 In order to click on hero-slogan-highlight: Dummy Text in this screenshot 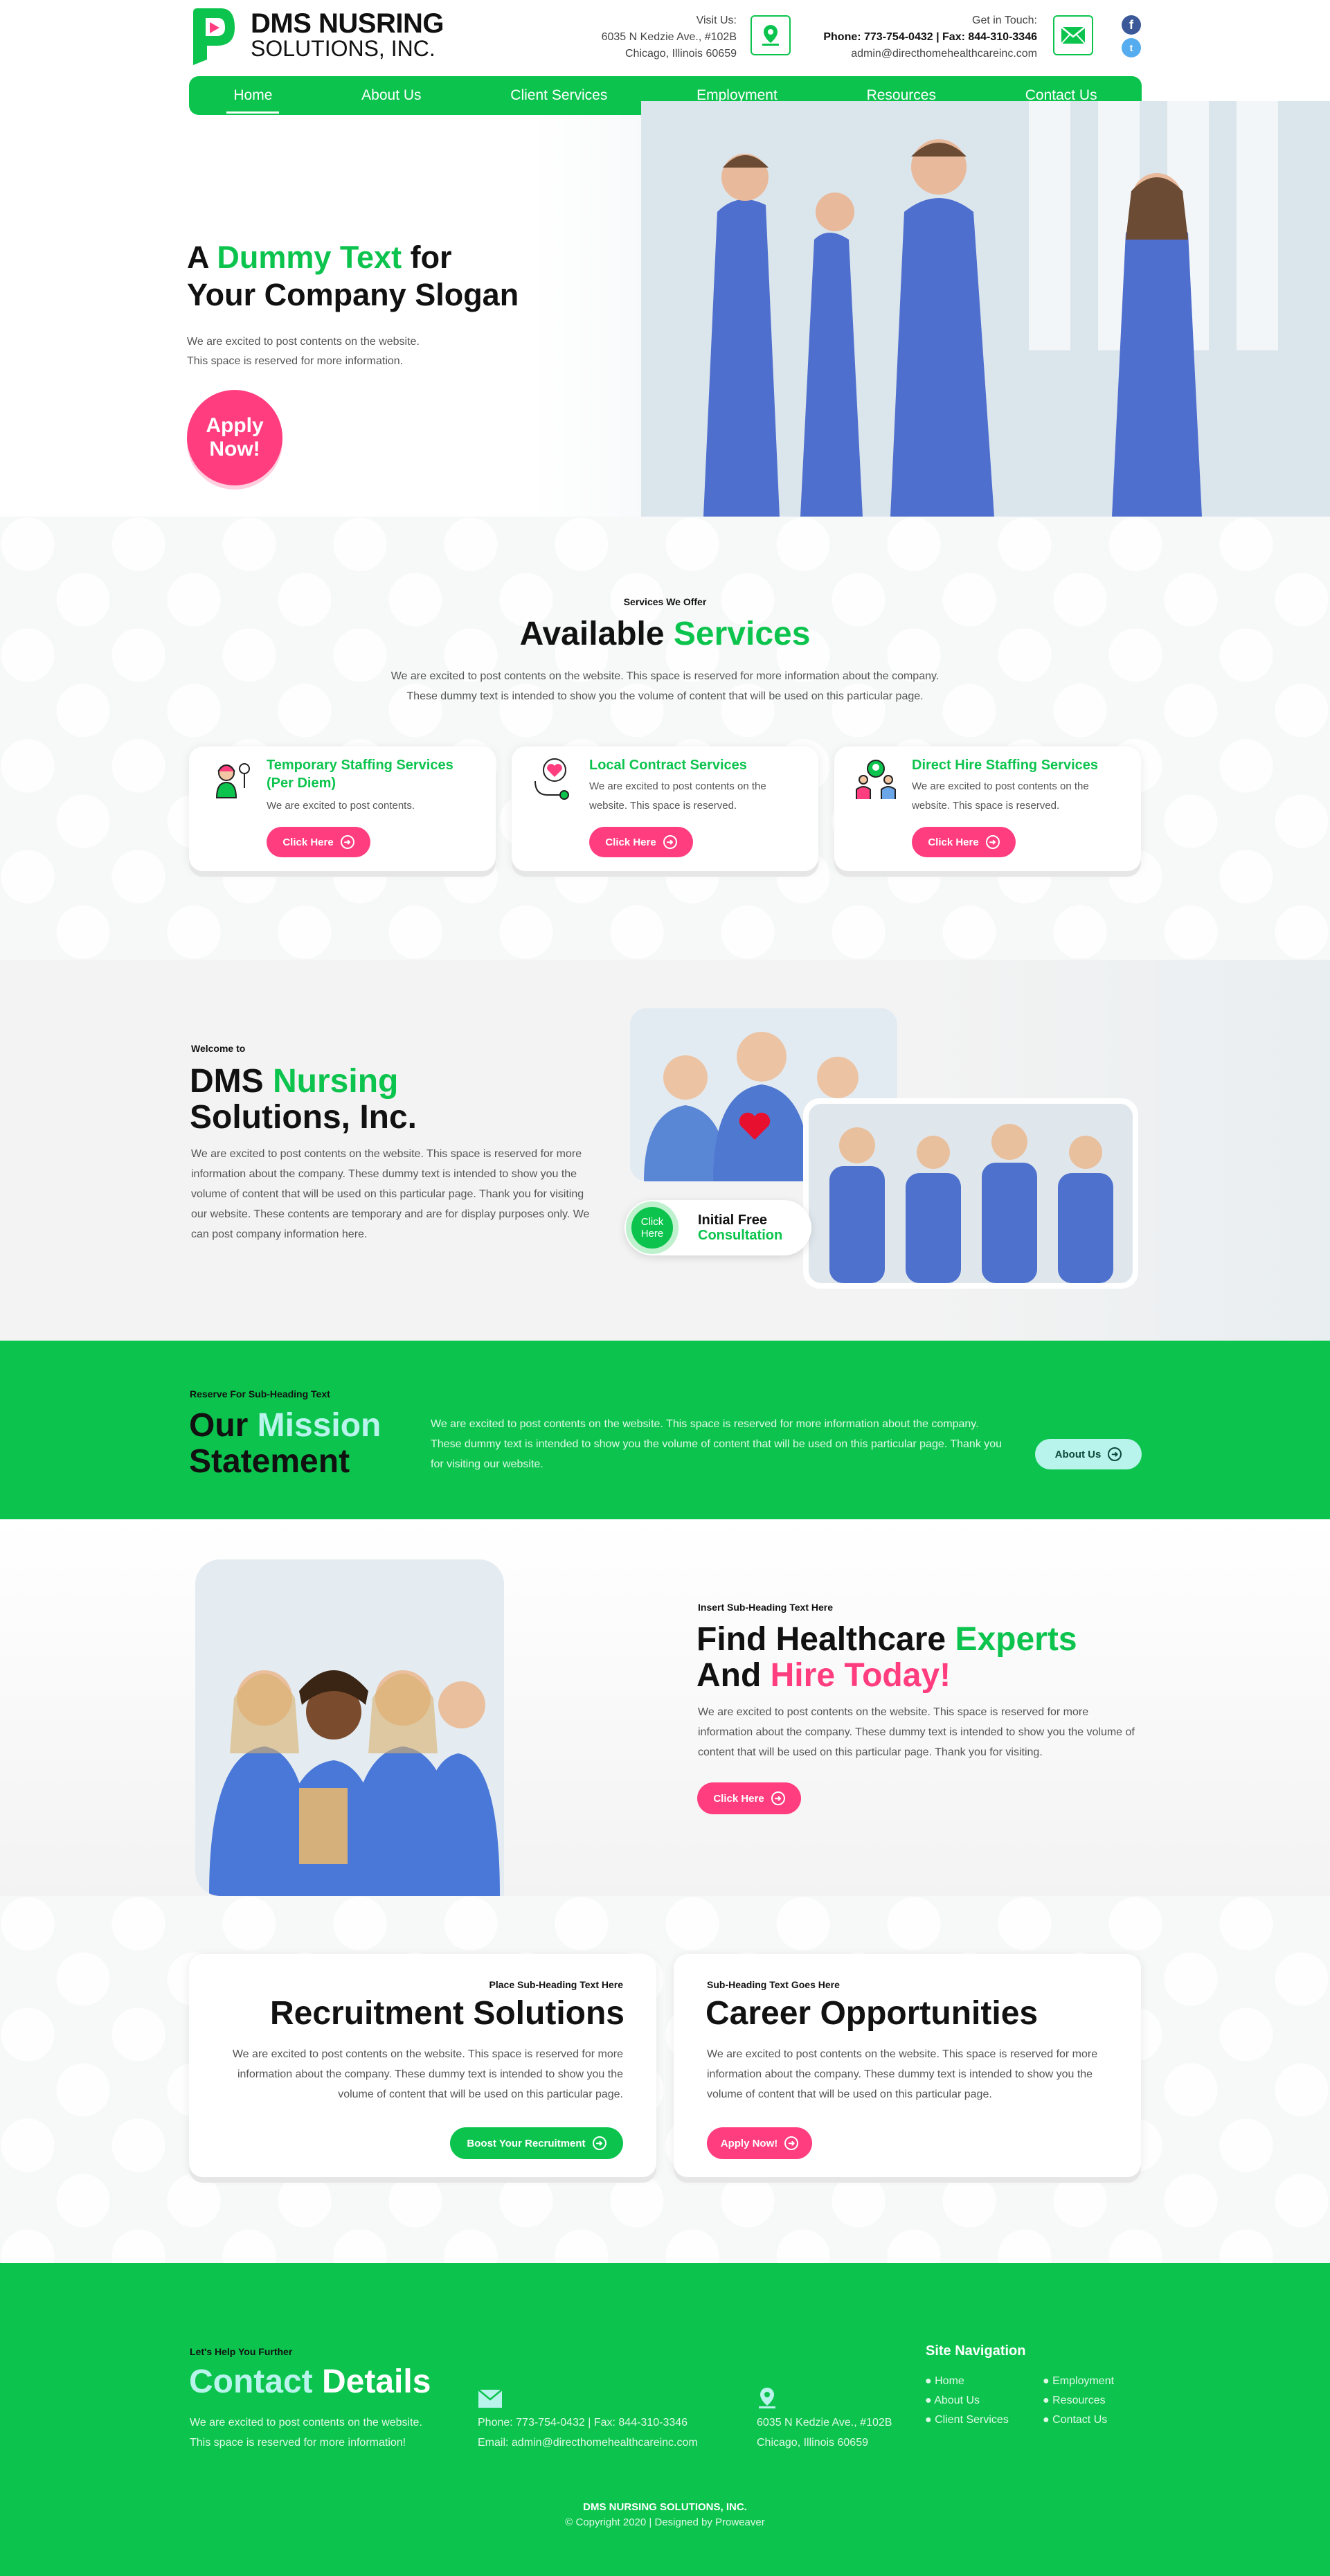, I will do `click(309, 257)`.